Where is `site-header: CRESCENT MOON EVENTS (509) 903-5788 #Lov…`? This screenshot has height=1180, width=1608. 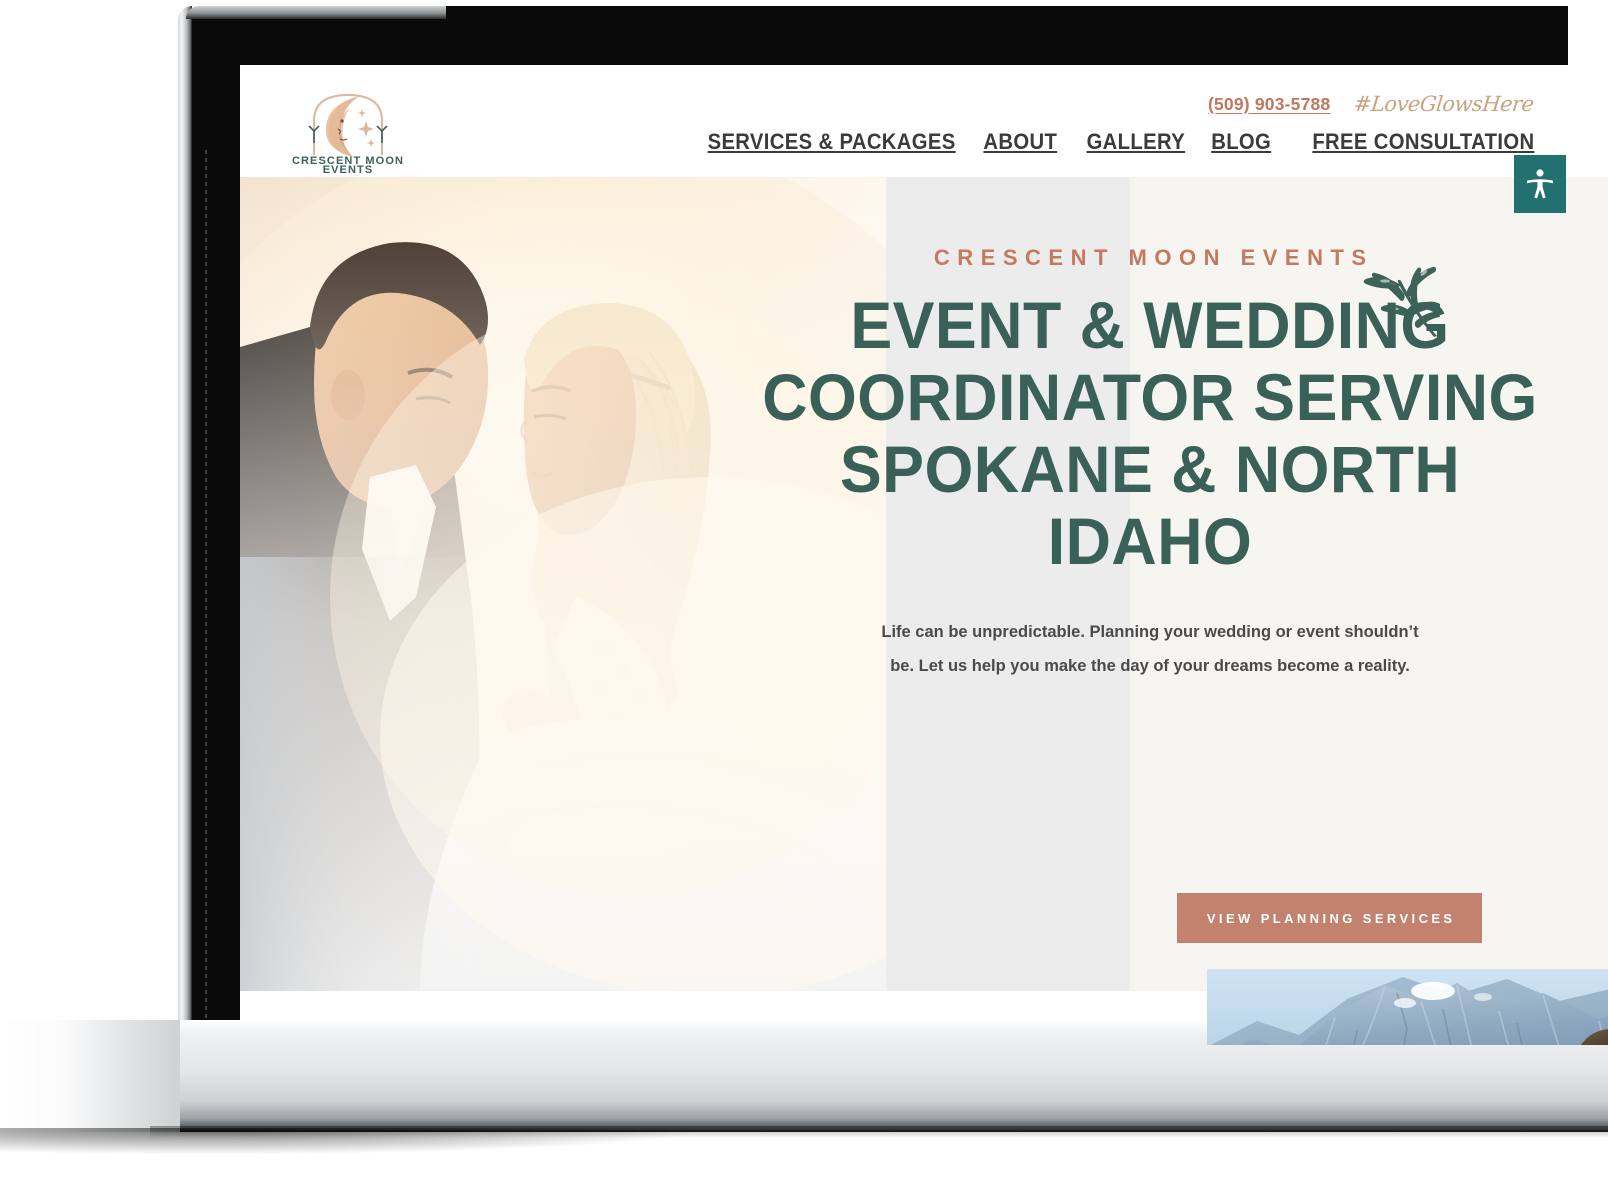 site-header: CRESCENT MOON EVENTS (509) 903-5788 #Lov… is located at coordinates (924, 121).